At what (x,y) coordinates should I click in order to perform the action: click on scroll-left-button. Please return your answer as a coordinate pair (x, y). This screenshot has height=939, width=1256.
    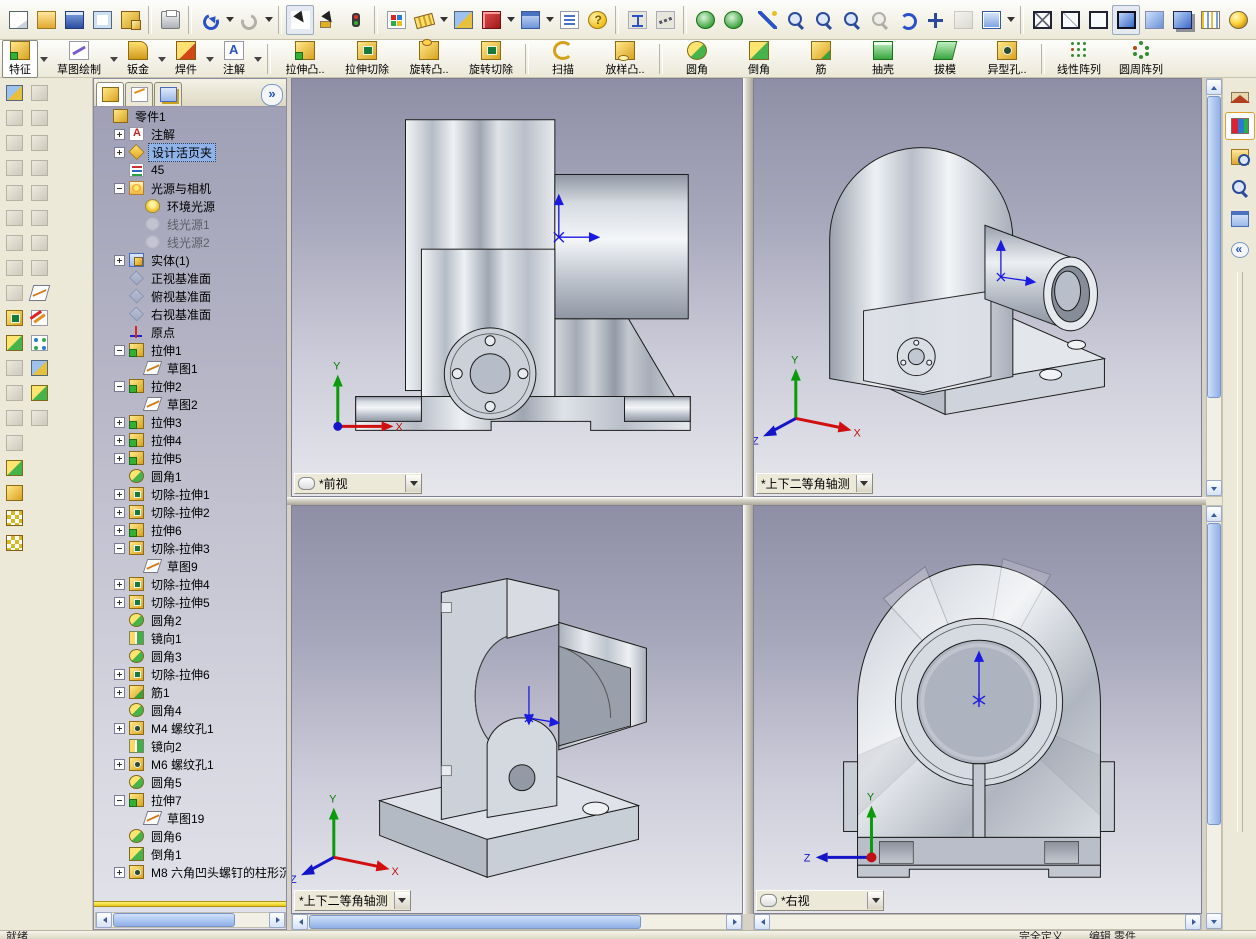
    Looking at the image, I should click on (762, 922).